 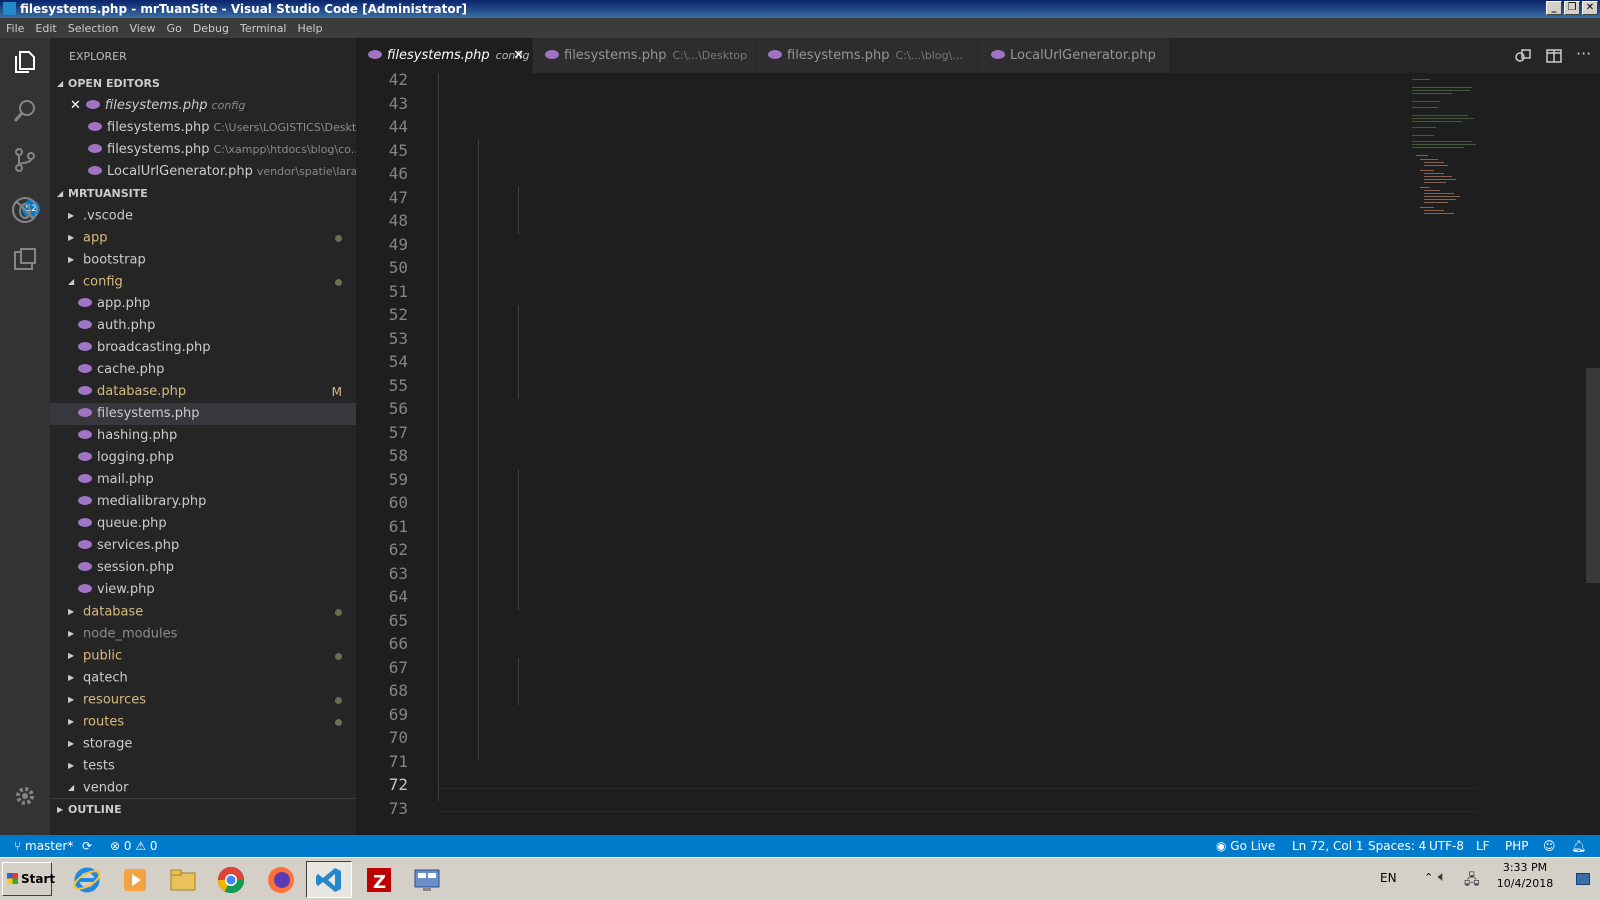 I want to click on tree-folder: ▶ database, so click(x=203, y=612).